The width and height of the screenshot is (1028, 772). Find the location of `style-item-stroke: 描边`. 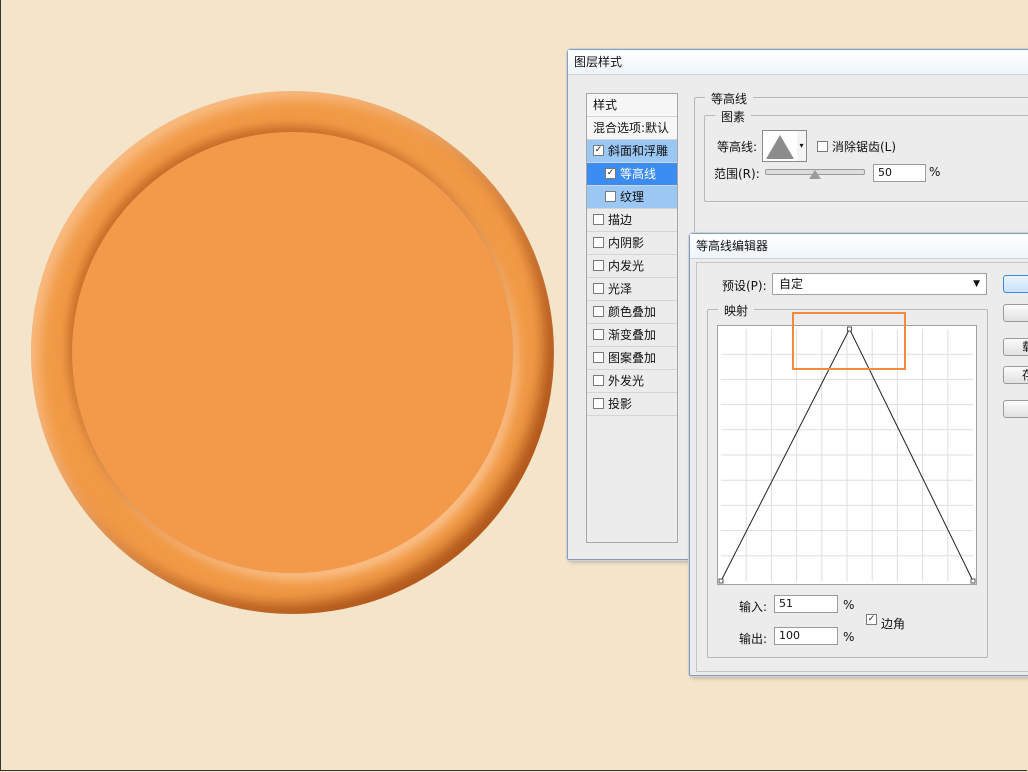

style-item-stroke: 描边 is located at coordinates (632, 220).